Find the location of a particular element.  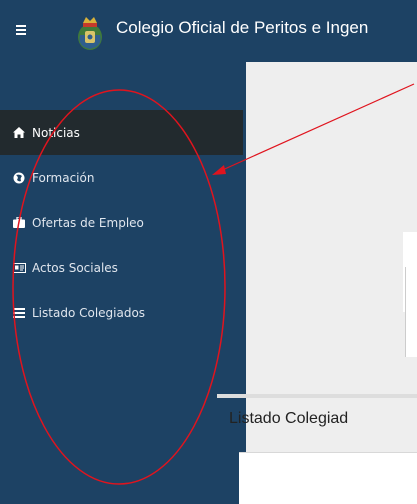

sidebar-item-ofertas-de-empleo: Ofertas de Empleo is located at coordinates (121, 222).